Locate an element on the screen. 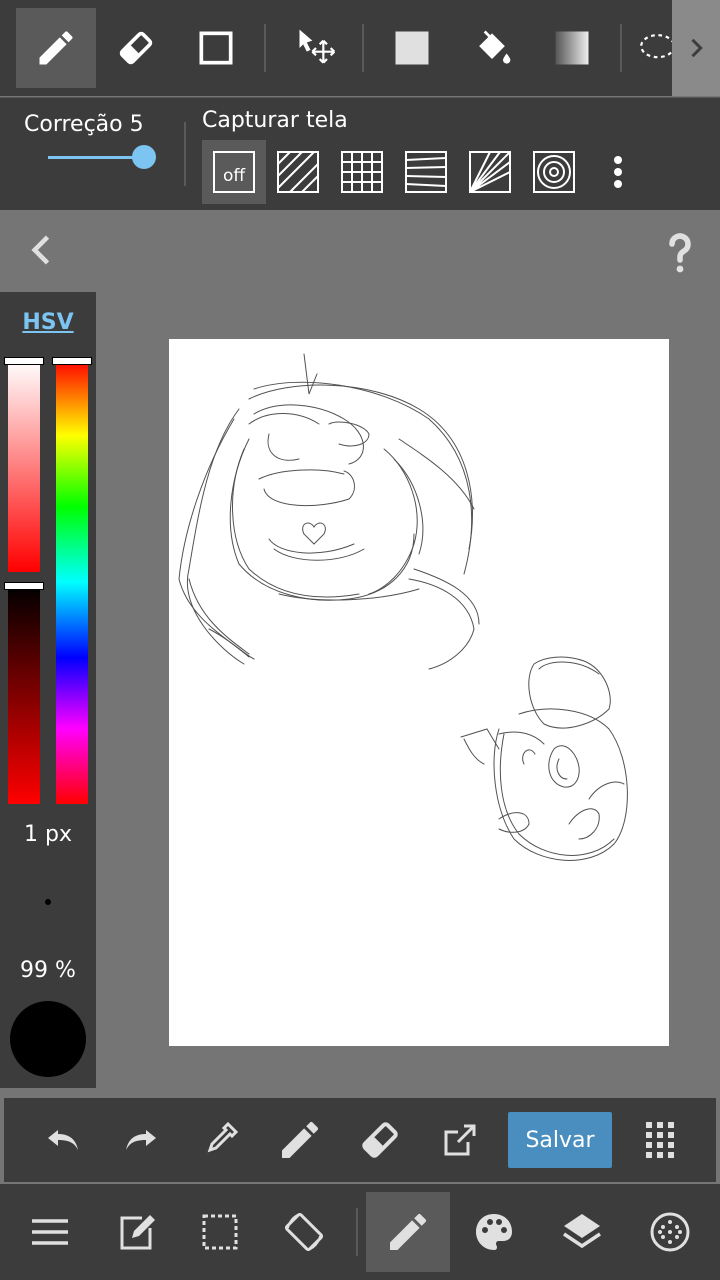  color-panel: HSV 1 px 99 % is located at coordinates (48, 690).